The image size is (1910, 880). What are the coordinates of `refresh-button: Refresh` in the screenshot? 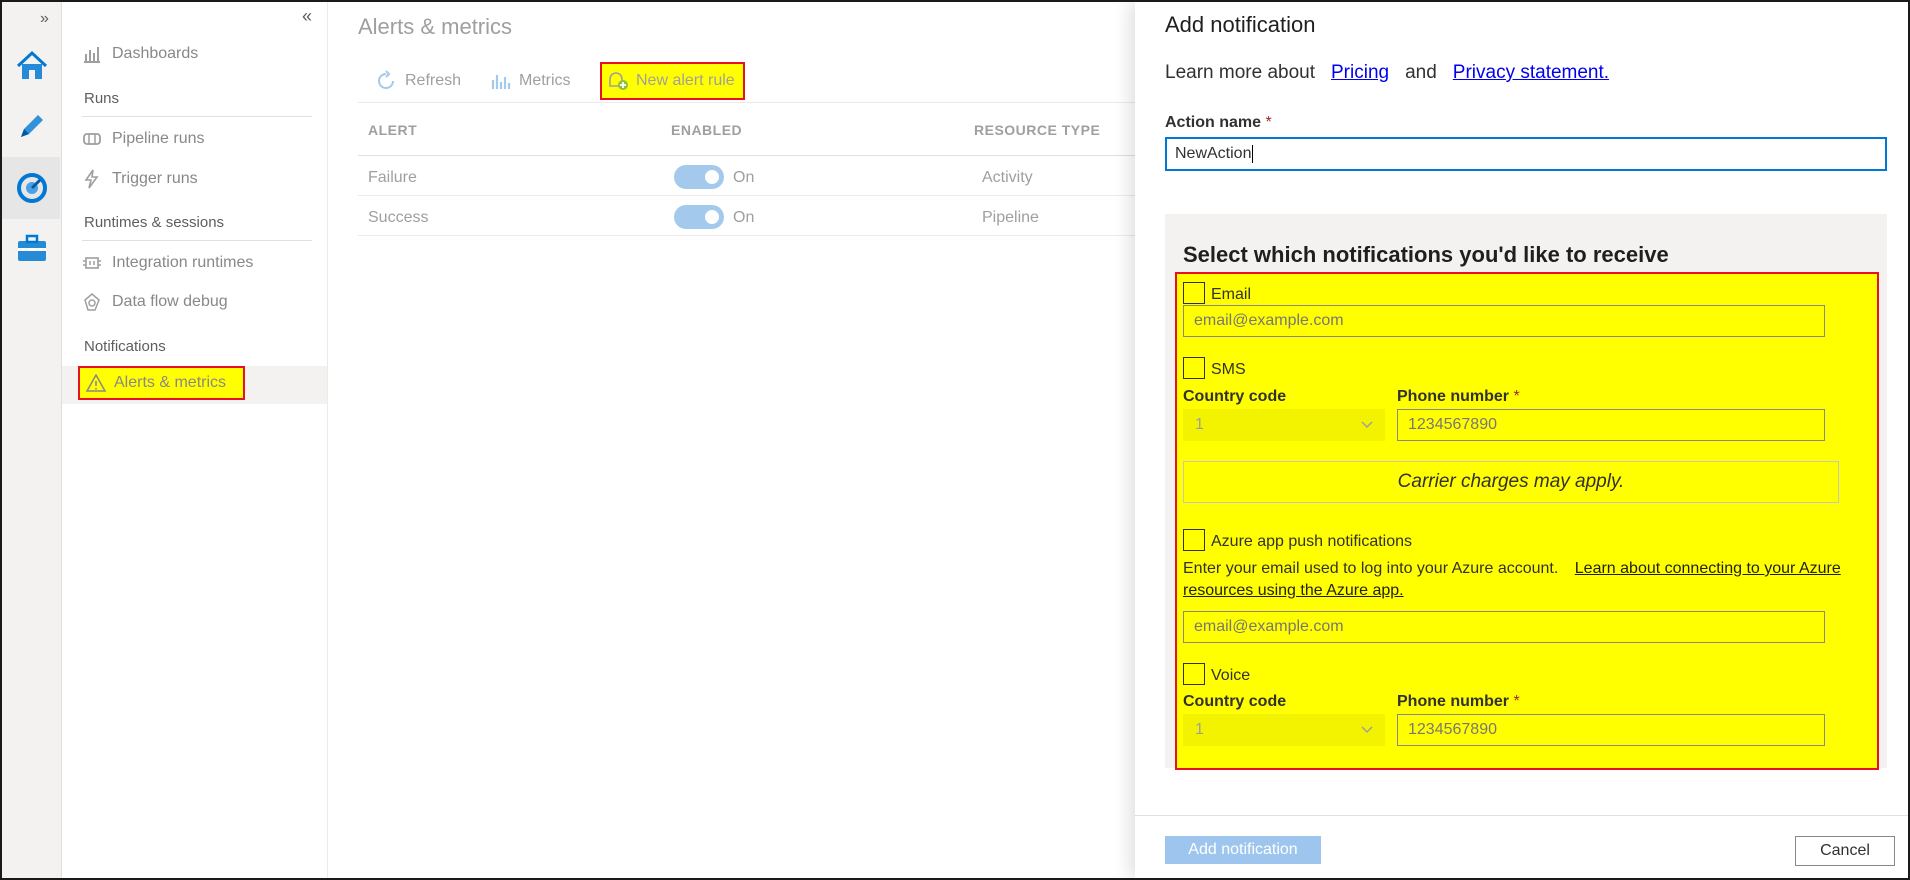 It's located at (418, 81).